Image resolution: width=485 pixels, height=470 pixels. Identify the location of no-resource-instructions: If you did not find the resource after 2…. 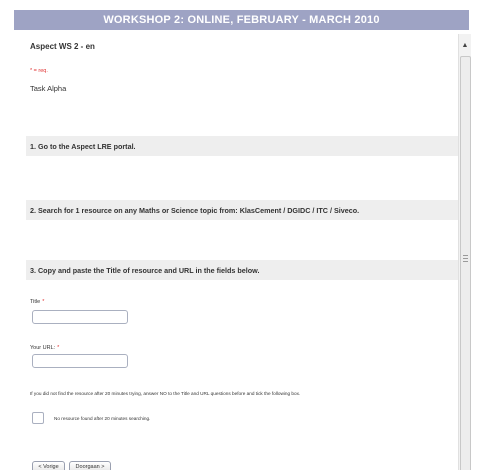
(165, 393).